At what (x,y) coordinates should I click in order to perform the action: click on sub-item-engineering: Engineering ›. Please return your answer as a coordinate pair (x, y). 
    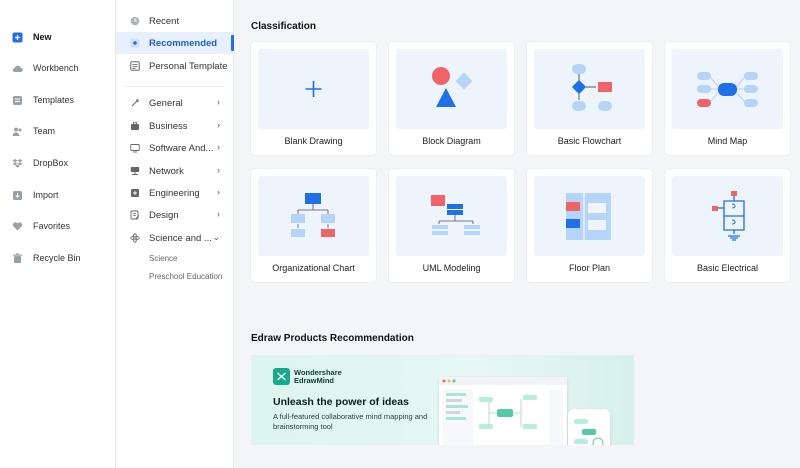
    Looking at the image, I should click on (175, 193).